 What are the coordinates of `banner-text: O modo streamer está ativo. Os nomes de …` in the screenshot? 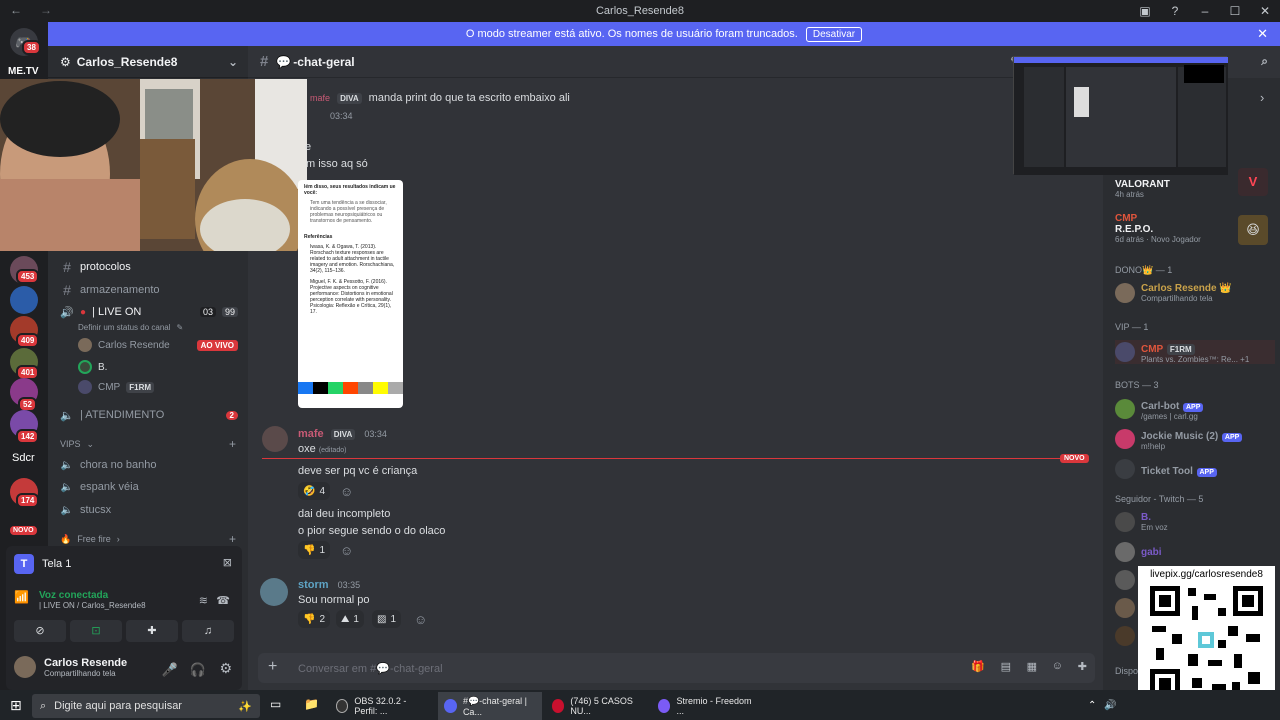 It's located at (631, 34).